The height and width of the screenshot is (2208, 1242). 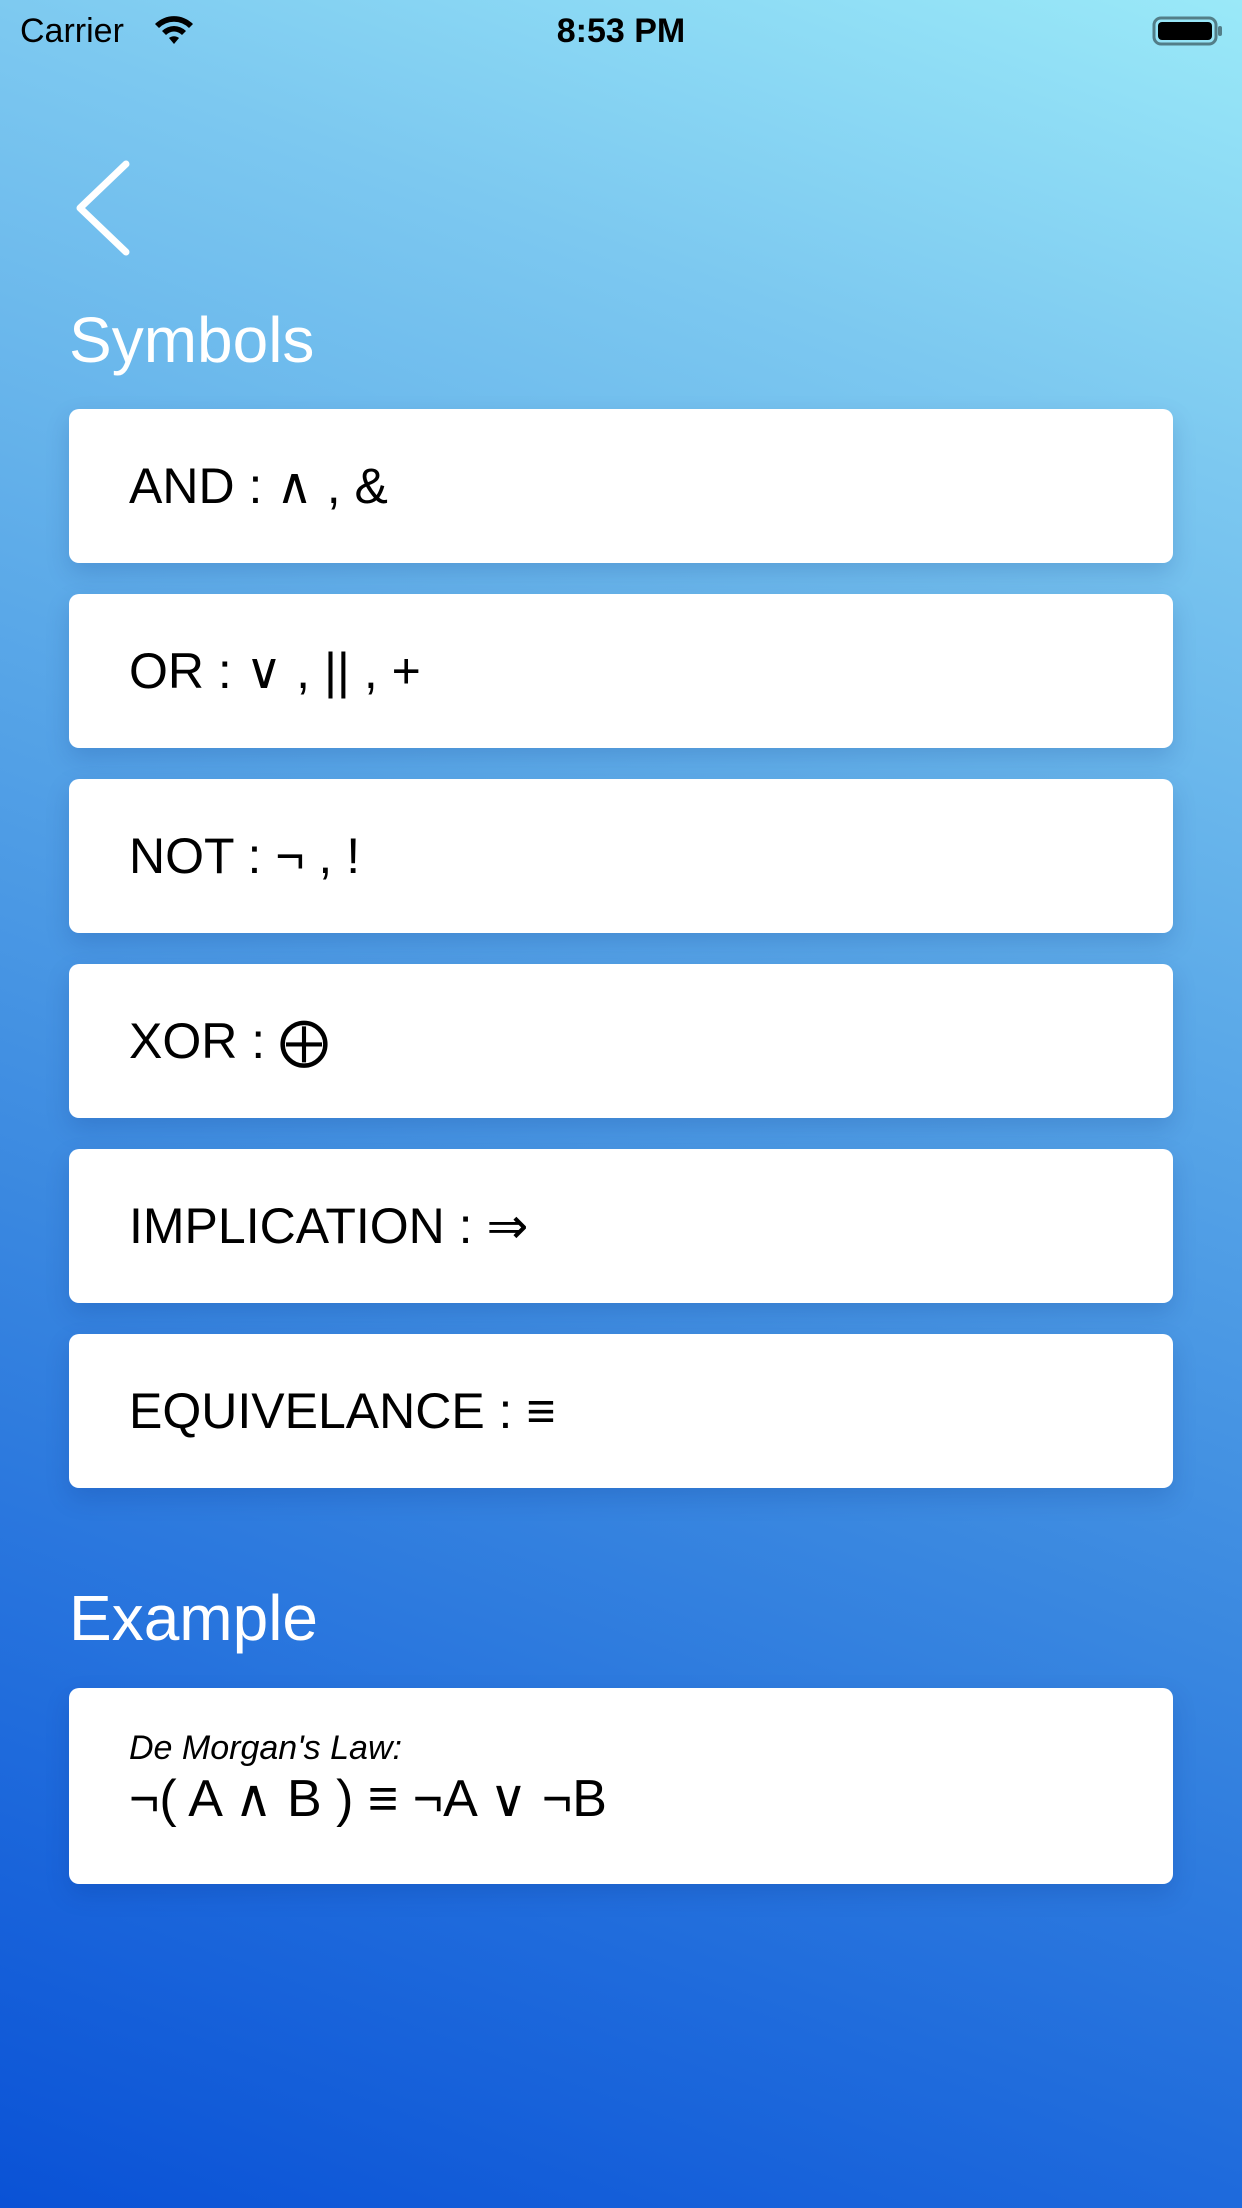 I want to click on symbol-text: XOR : ⨁, so click(x=229, y=1041).